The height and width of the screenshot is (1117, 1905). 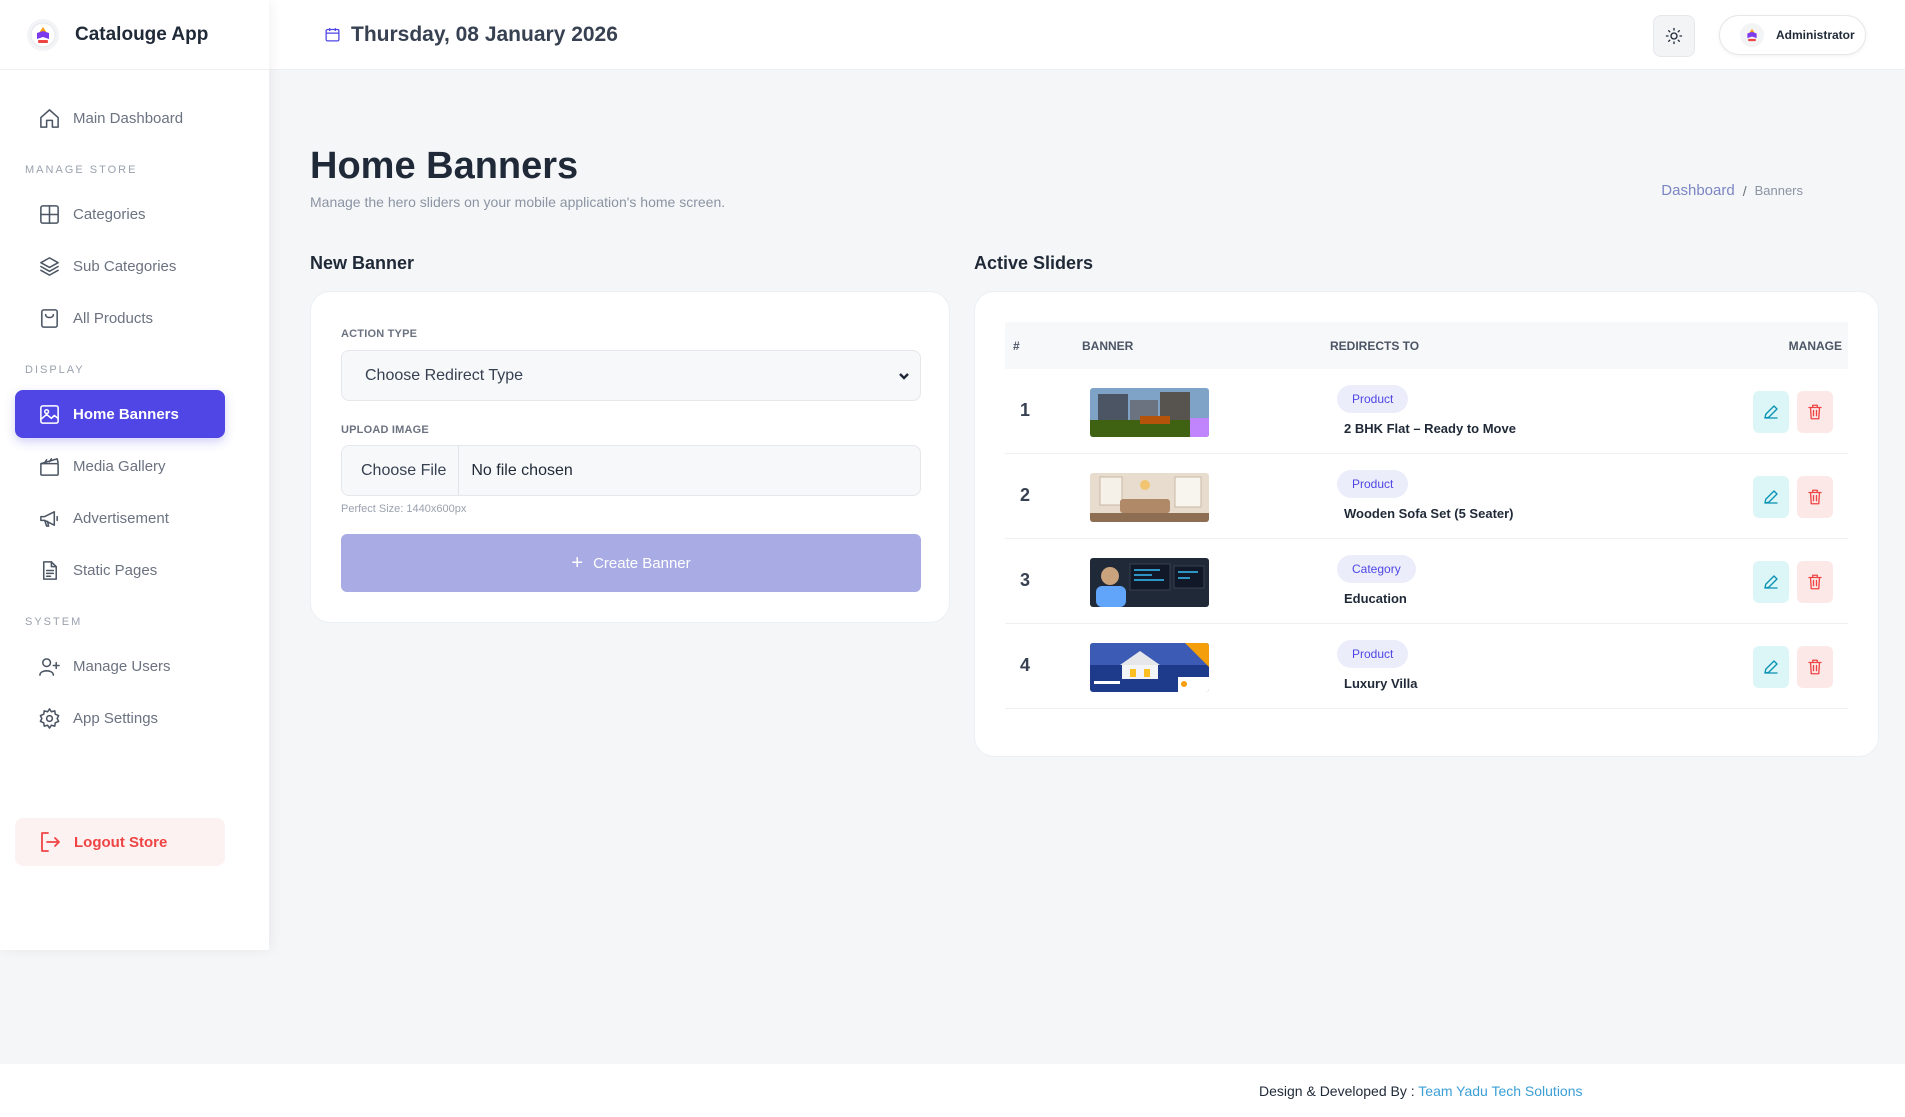 I want to click on sidebar-item-all-products: All Products, so click(x=120, y=318).